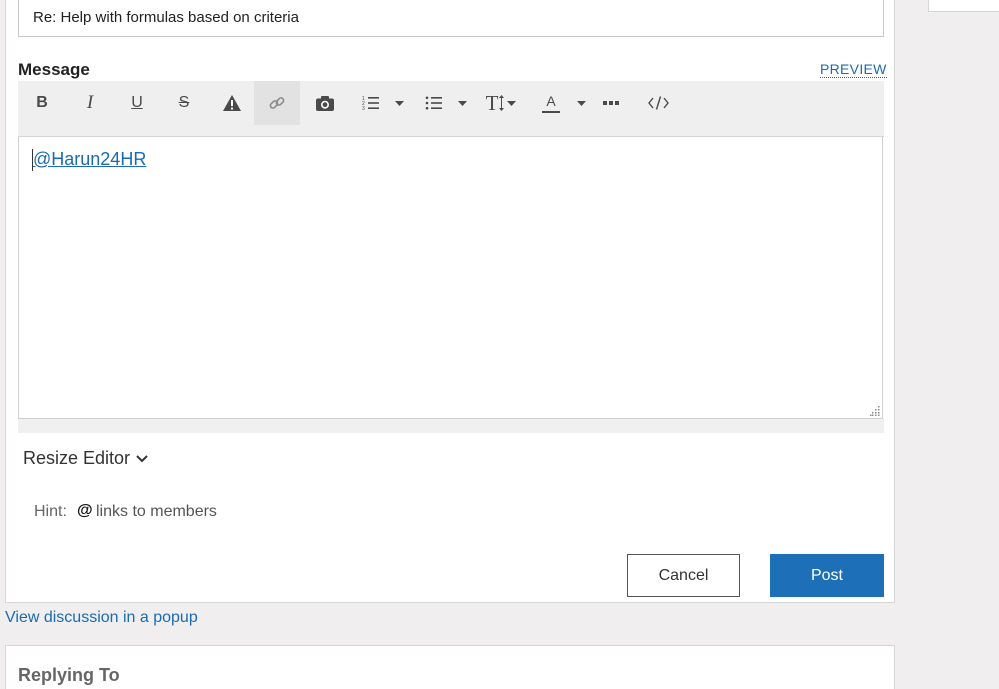  Describe the element at coordinates (325, 103) in the screenshot. I see `camera-icon` at that location.